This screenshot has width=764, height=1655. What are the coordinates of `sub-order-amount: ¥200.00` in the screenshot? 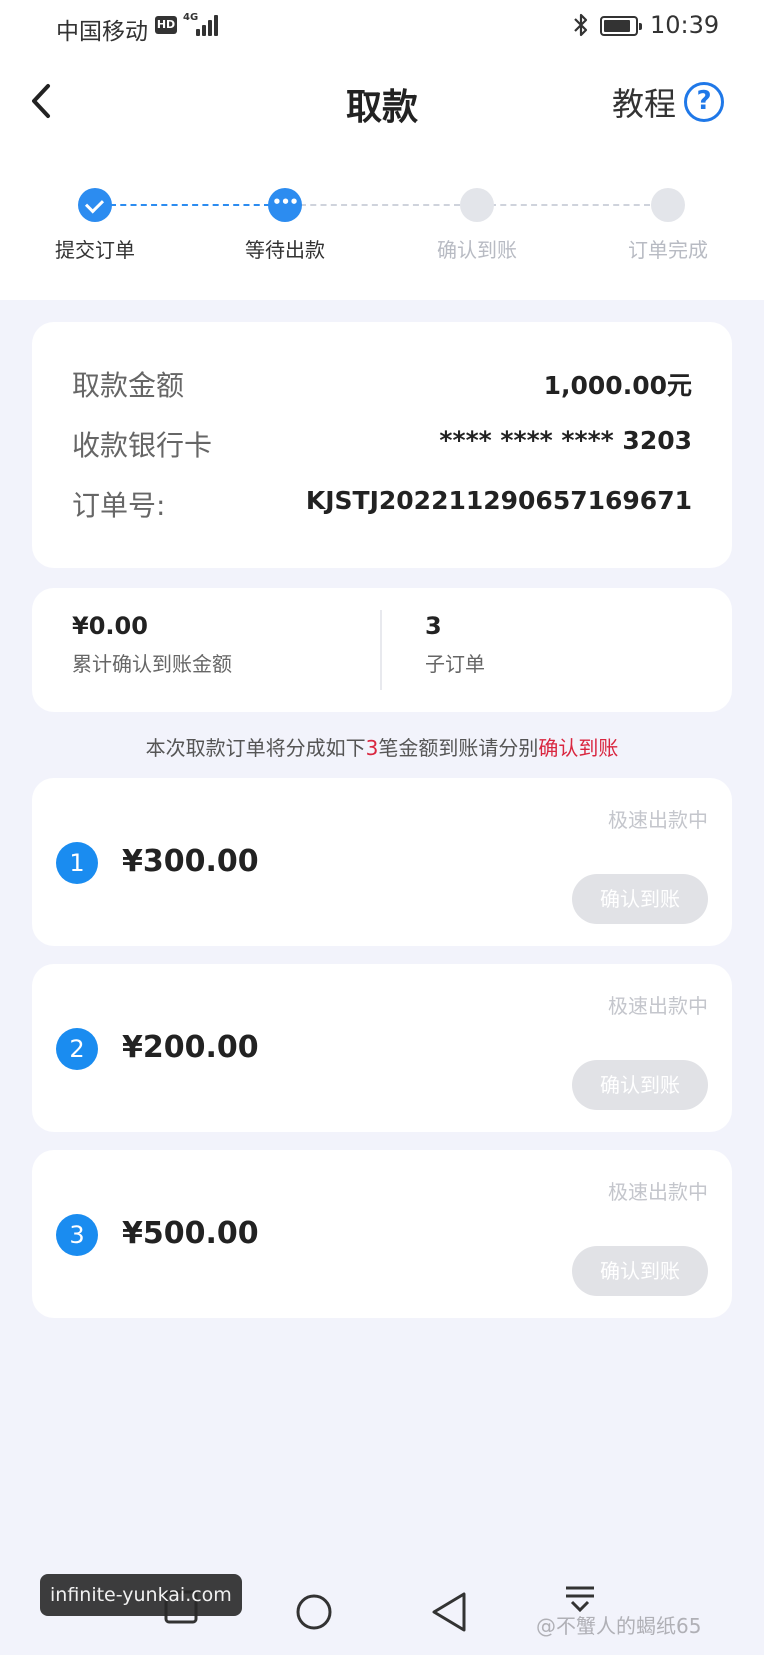 It's located at (190, 1047).